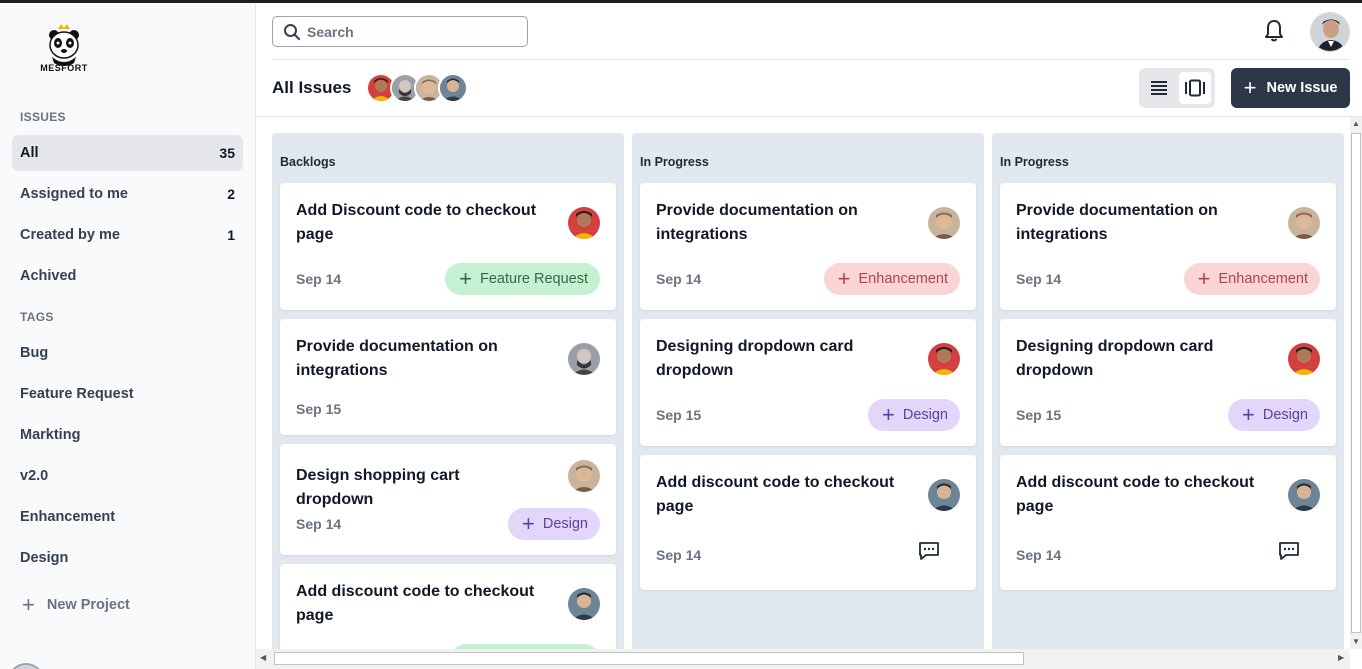 This screenshot has height=669, width=1362. What do you see at coordinates (227, 153) in the screenshot?
I see `sidebar-item-count: 35` at bounding box center [227, 153].